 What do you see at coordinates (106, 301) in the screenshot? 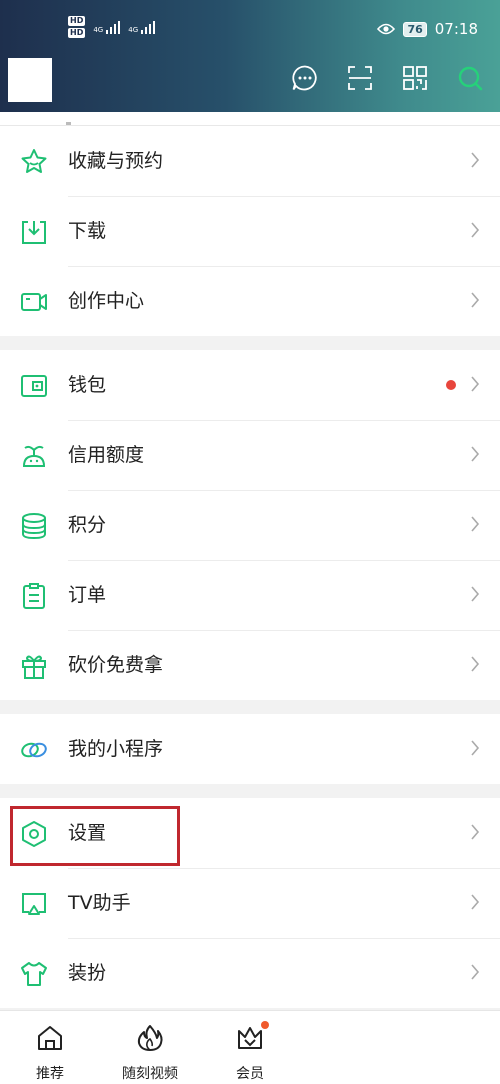
I see `menu-item-label: 创作中心` at bounding box center [106, 301].